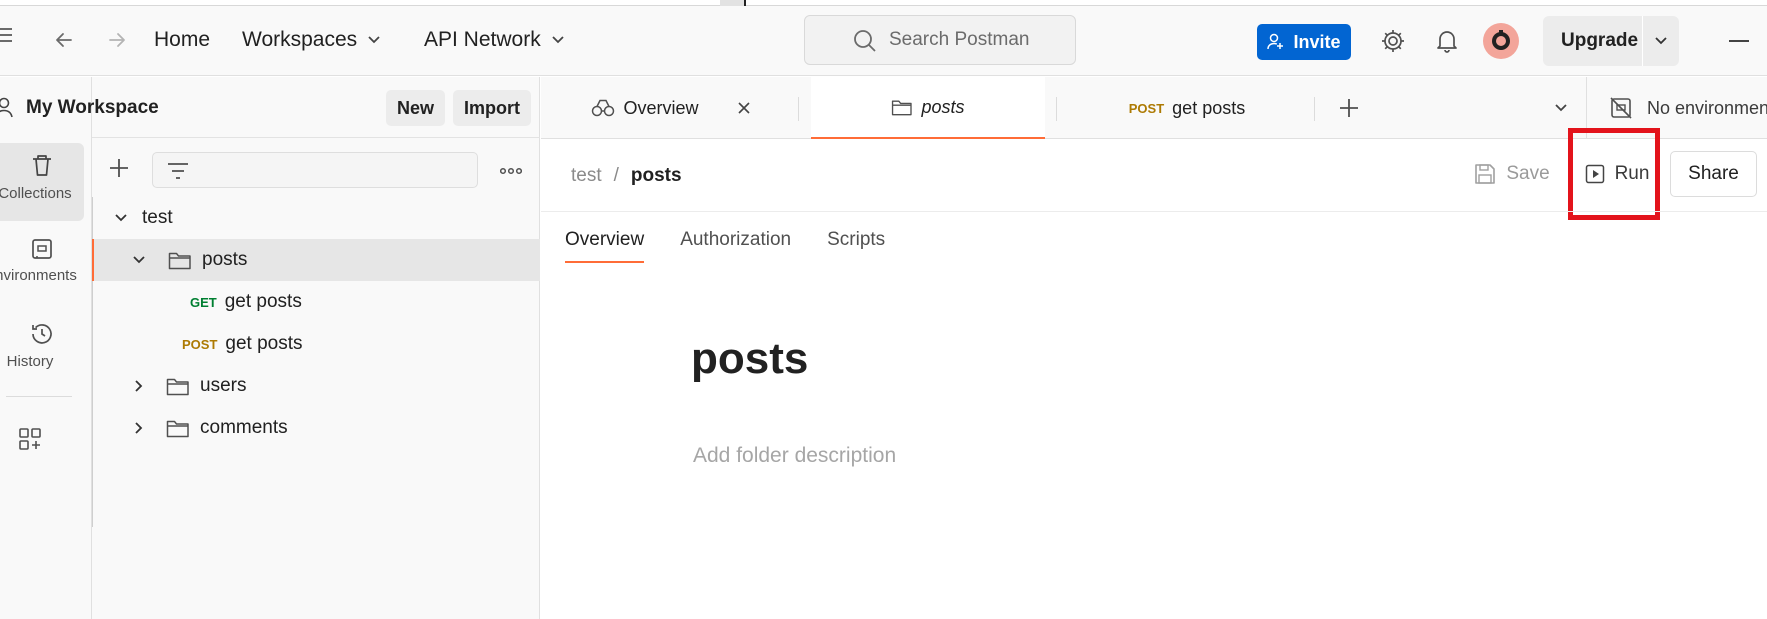 This screenshot has width=1767, height=619. I want to click on api-network-dropdown: API Network, so click(494, 40).